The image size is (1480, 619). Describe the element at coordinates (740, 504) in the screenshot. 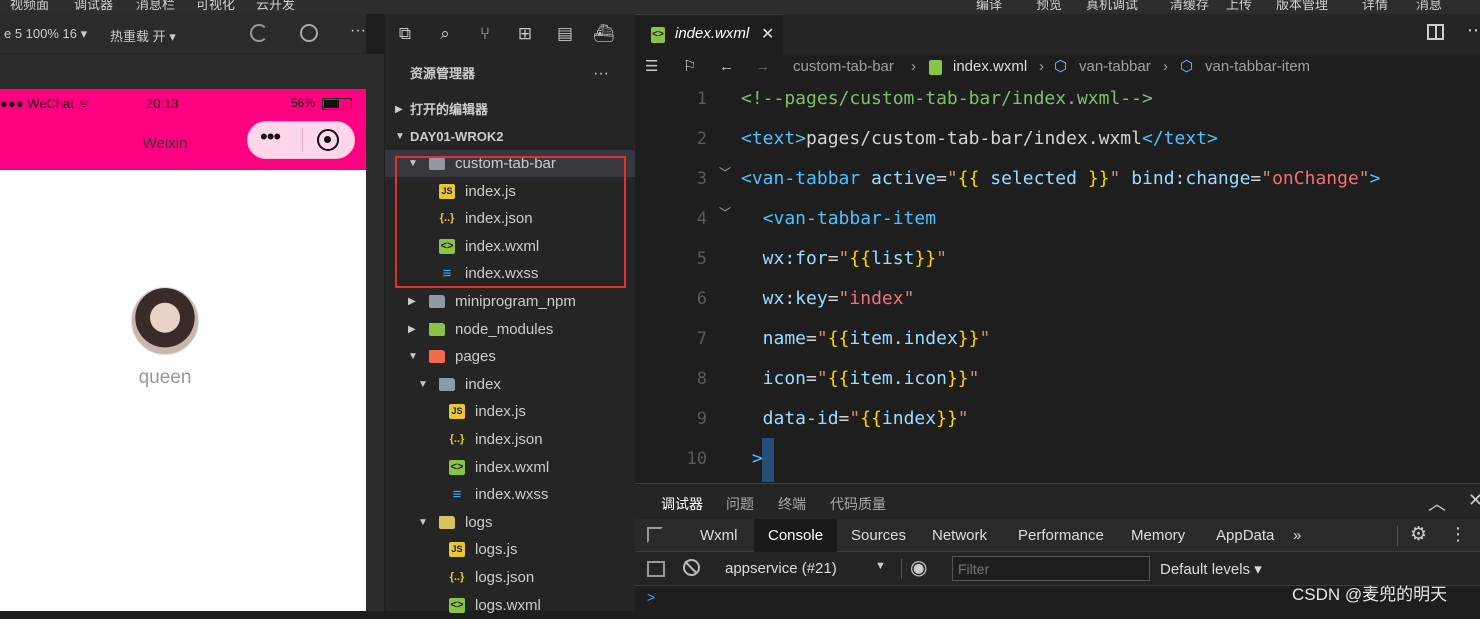

I see `tab-problems: 问题` at that location.